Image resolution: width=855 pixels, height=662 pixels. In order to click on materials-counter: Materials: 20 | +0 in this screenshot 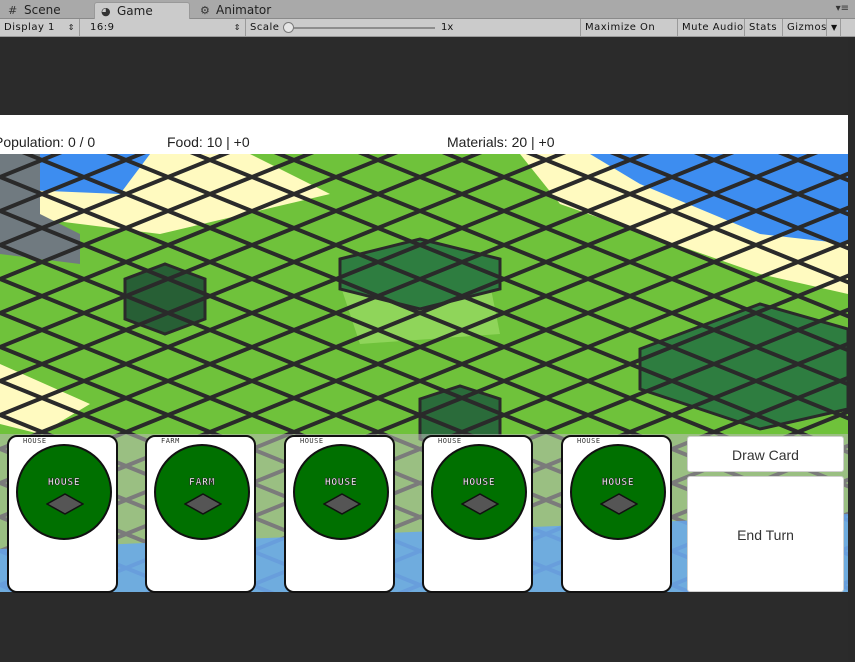, I will do `click(501, 142)`.